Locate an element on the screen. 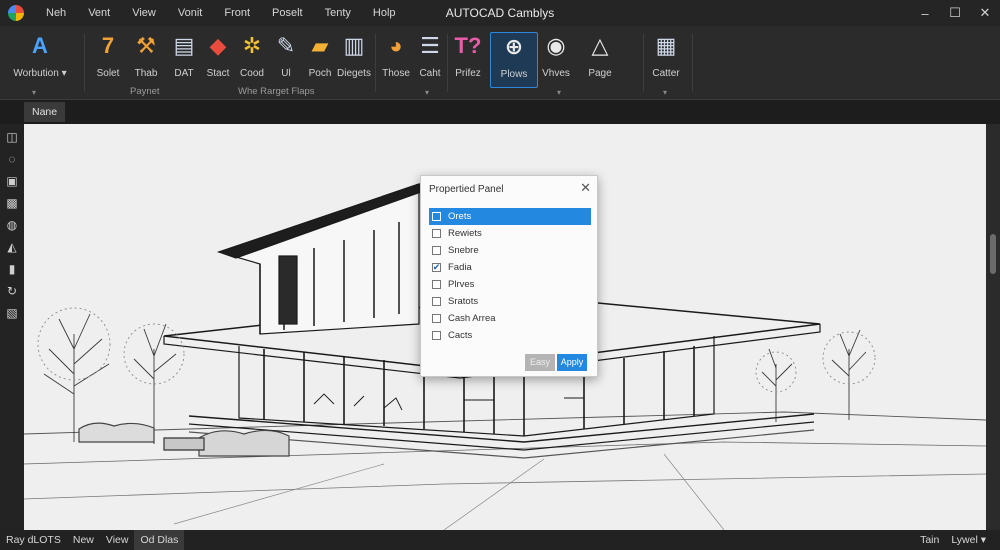 This screenshot has height=550, width=1000. ribbon-group-label: Paynet is located at coordinates (145, 91).